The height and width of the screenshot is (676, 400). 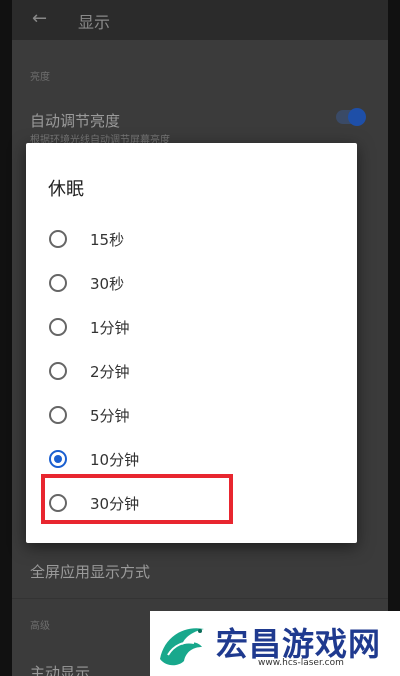 I want to click on phone-bezel-right, so click(x=394, y=338).